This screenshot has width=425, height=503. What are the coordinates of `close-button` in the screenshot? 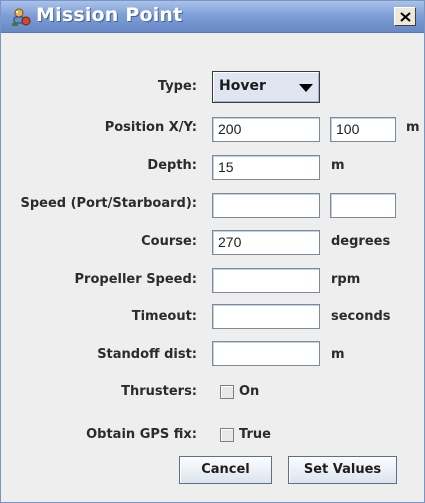 It's located at (405, 16).